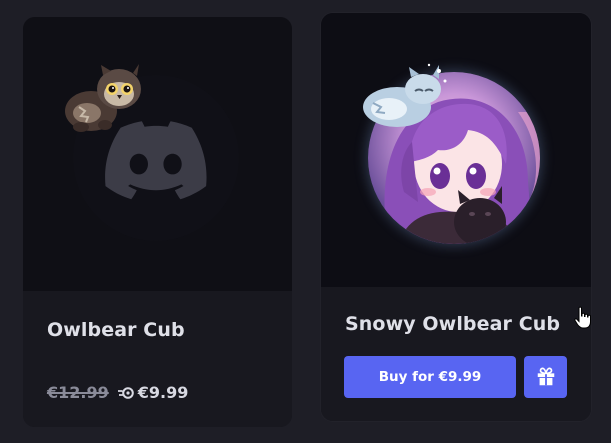  Describe the element at coordinates (78, 392) in the screenshot. I see `original-price: €12.99` at that location.